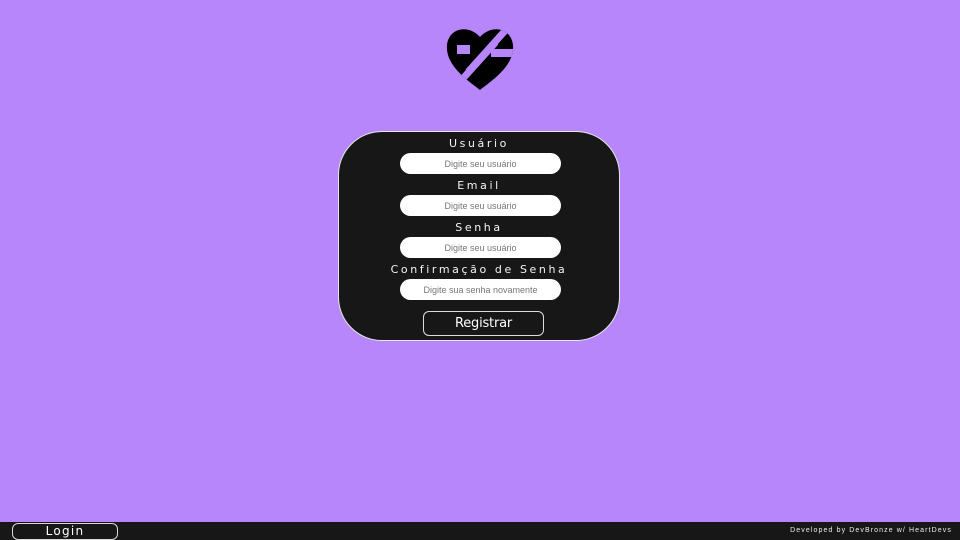 Image resolution: width=960 pixels, height=540 pixels. I want to click on login-button: Login, so click(65, 531).